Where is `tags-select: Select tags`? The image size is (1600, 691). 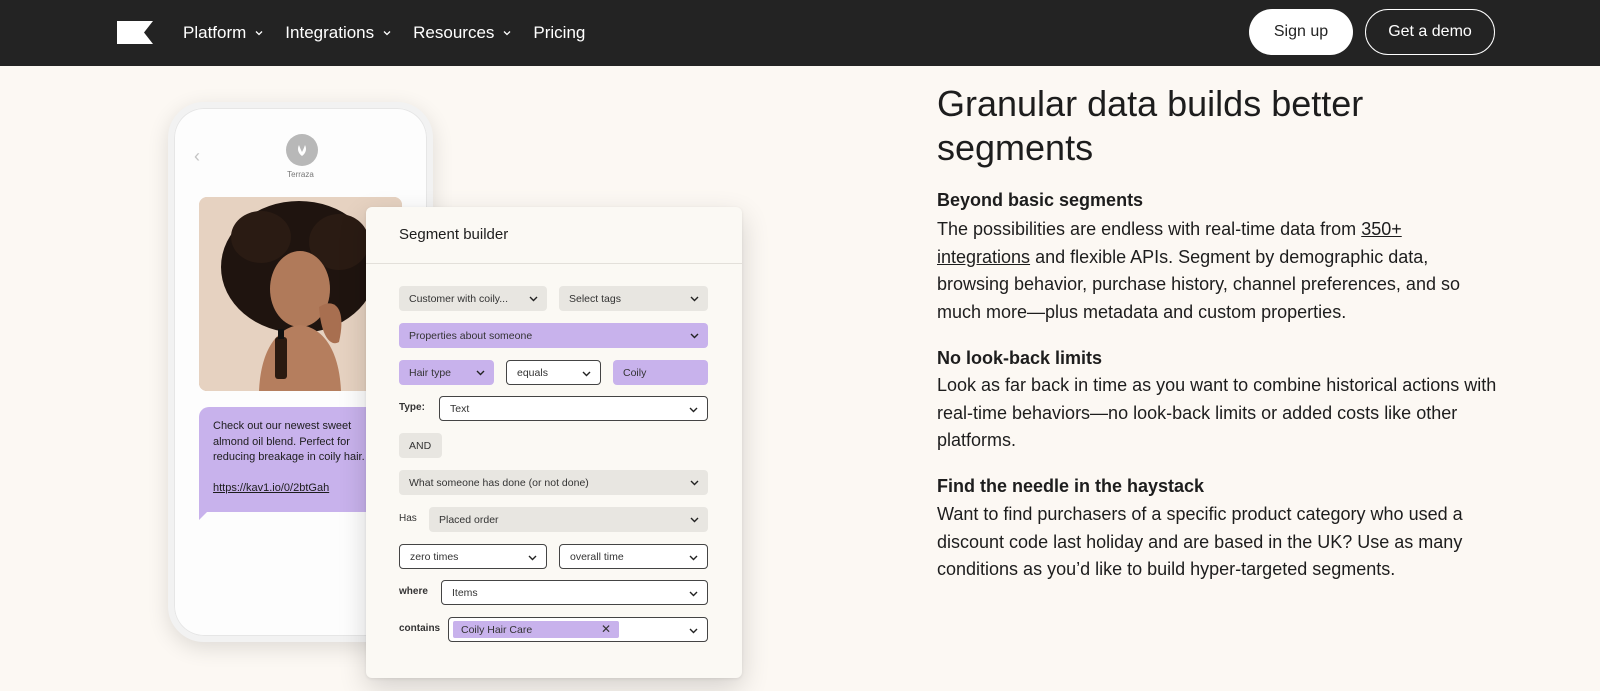 tags-select: Select tags is located at coordinates (633, 298).